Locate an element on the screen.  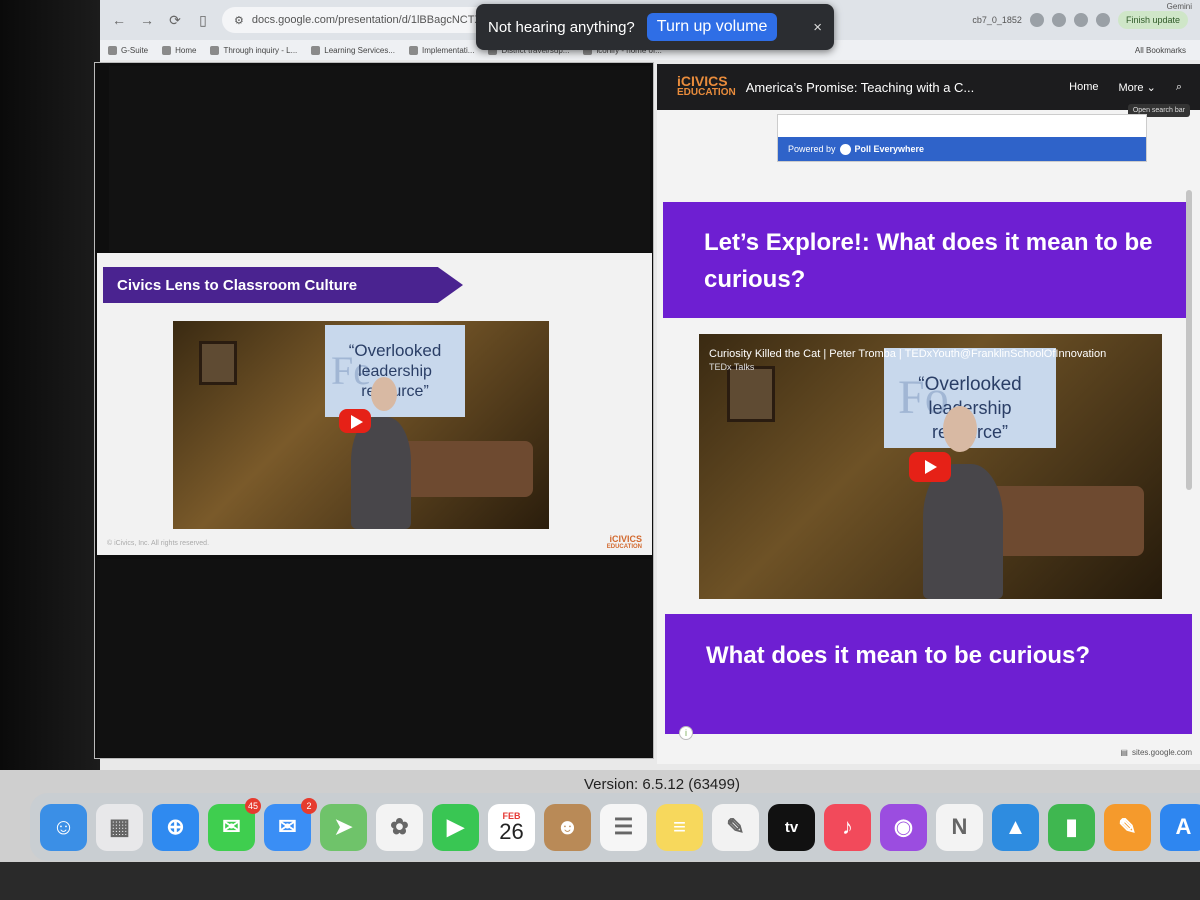
dock-calendar-icon: FEB 26 is located at coordinates (511, 827).